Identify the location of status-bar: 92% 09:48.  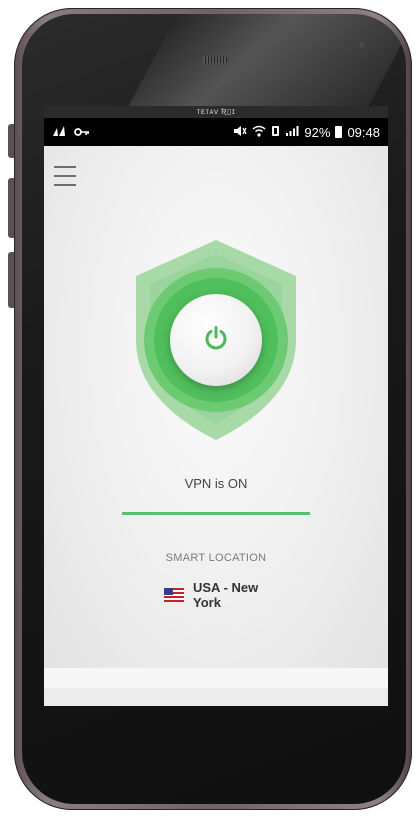
(216, 132).